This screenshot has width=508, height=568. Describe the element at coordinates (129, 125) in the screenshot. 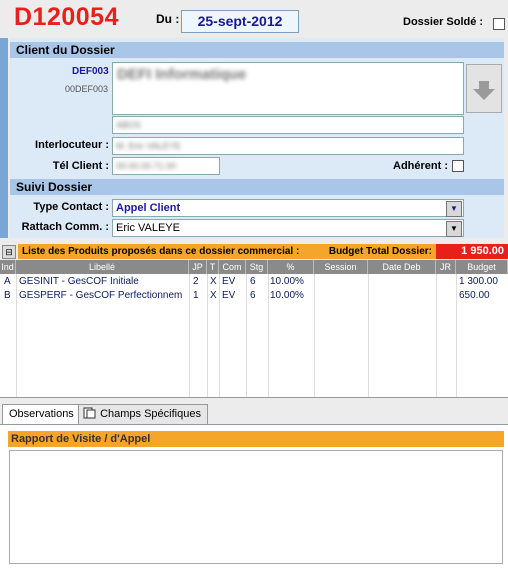

I see `client-address: ABOS` at that location.